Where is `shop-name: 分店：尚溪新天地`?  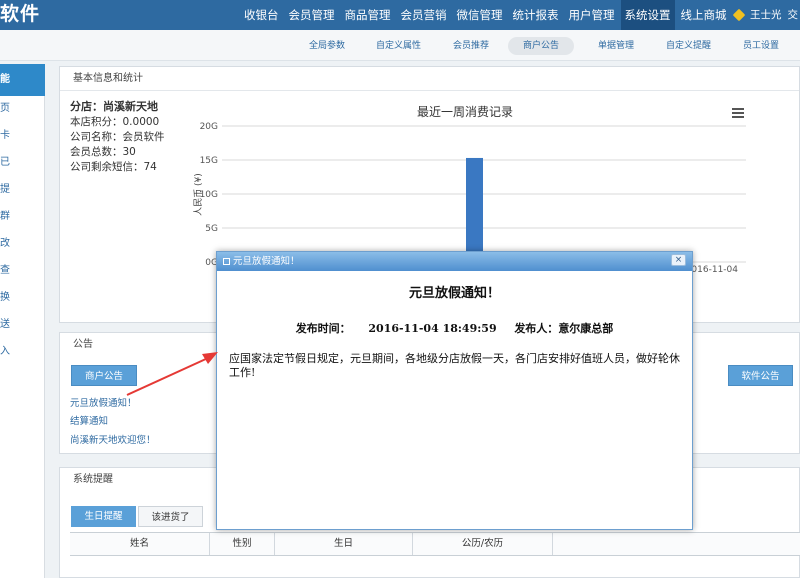
shop-name: 分店：尚溪新天地 is located at coordinates (114, 106).